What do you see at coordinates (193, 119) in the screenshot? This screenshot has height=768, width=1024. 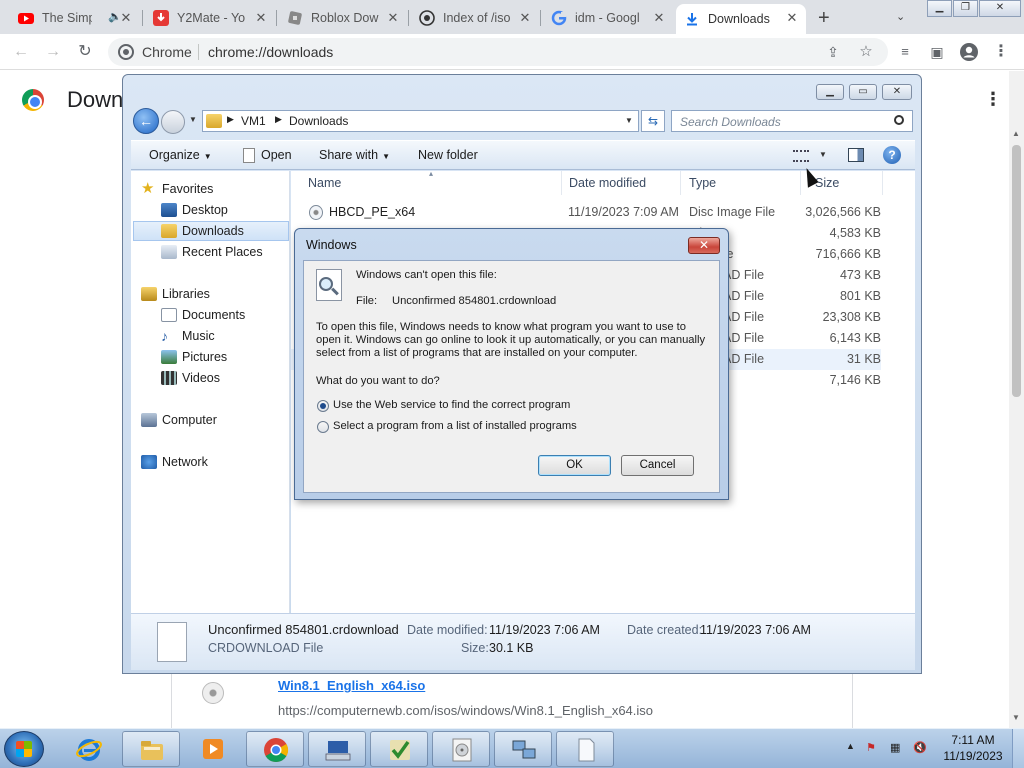 I see `recent-pages-dropdown-icon: ▼` at bounding box center [193, 119].